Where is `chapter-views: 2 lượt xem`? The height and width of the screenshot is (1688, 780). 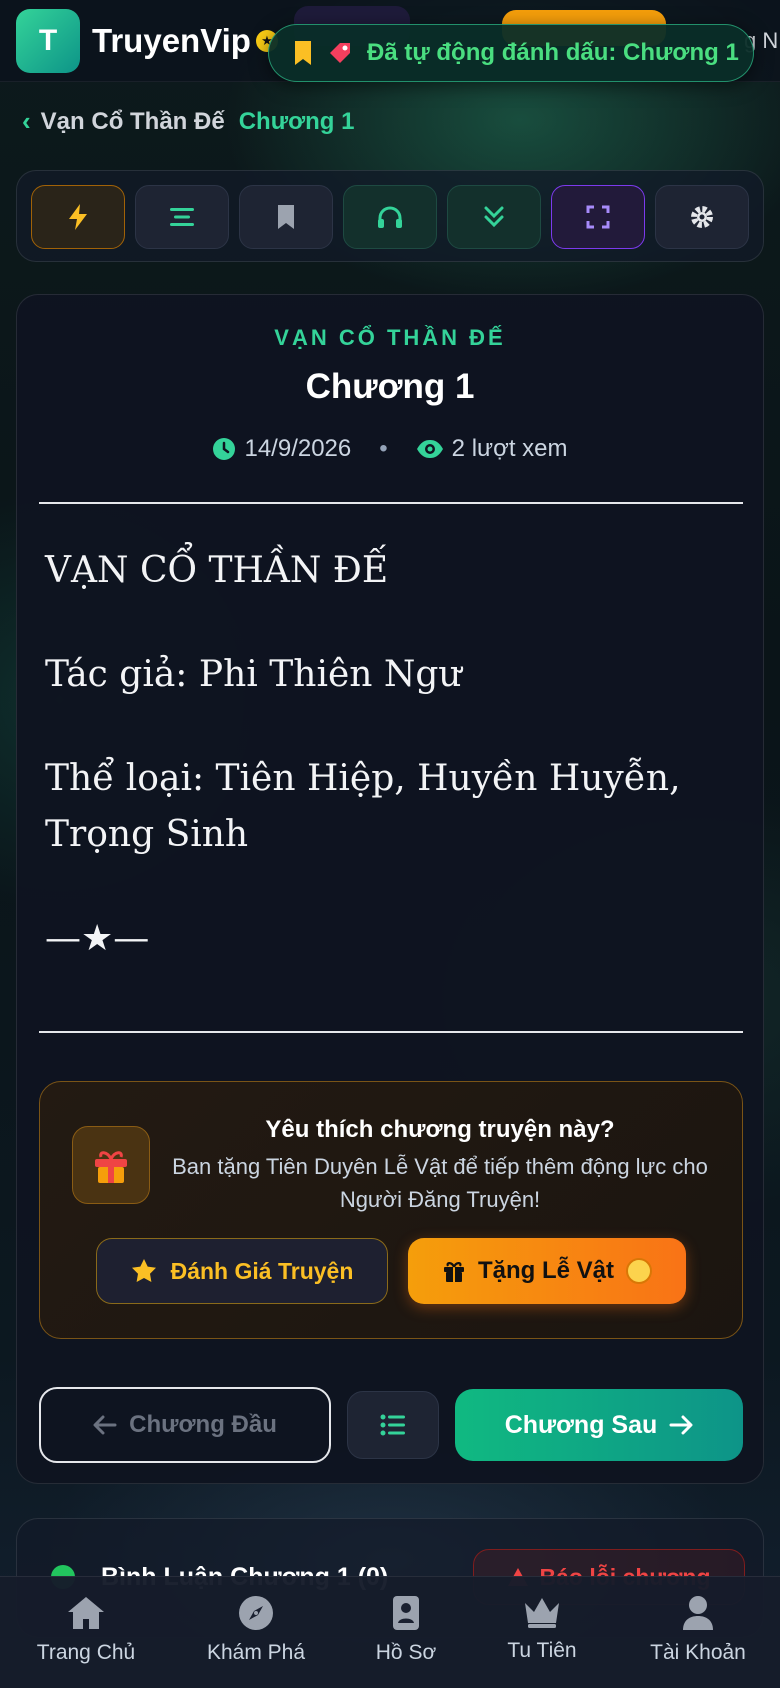 chapter-views: 2 lượt xem is located at coordinates (509, 448).